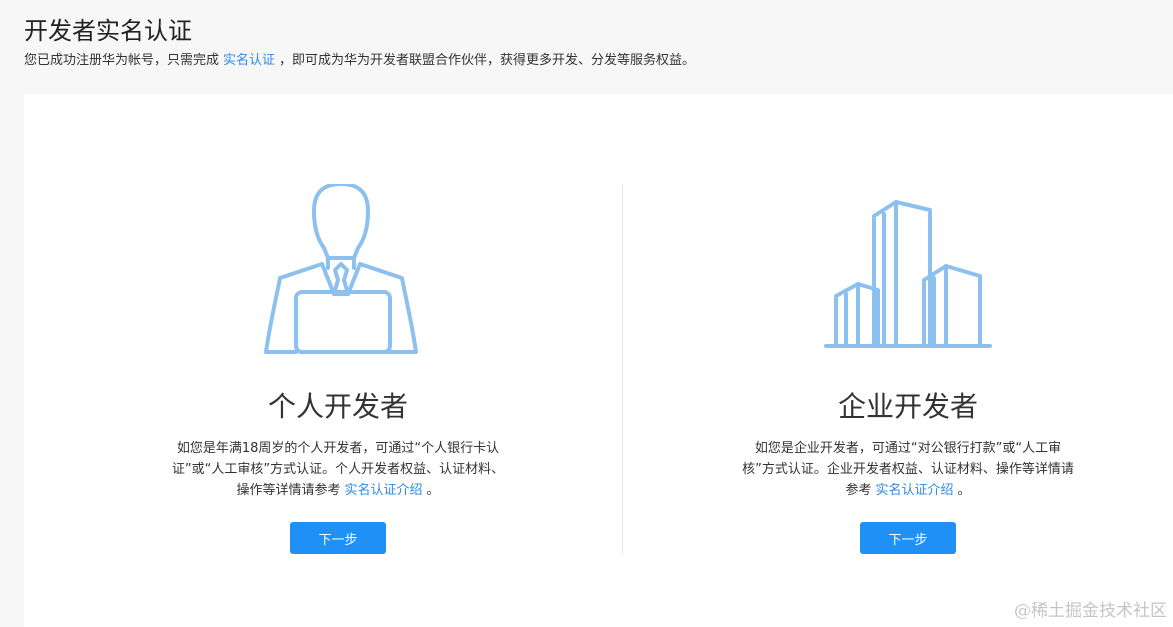 Image resolution: width=1173 pixels, height=627 pixels. What do you see at coordinates (122, 60) in the screenshot?
I see `intro-text-before: 您已成功注册华为帐号，只需完成` at bounding box center [122, 60].